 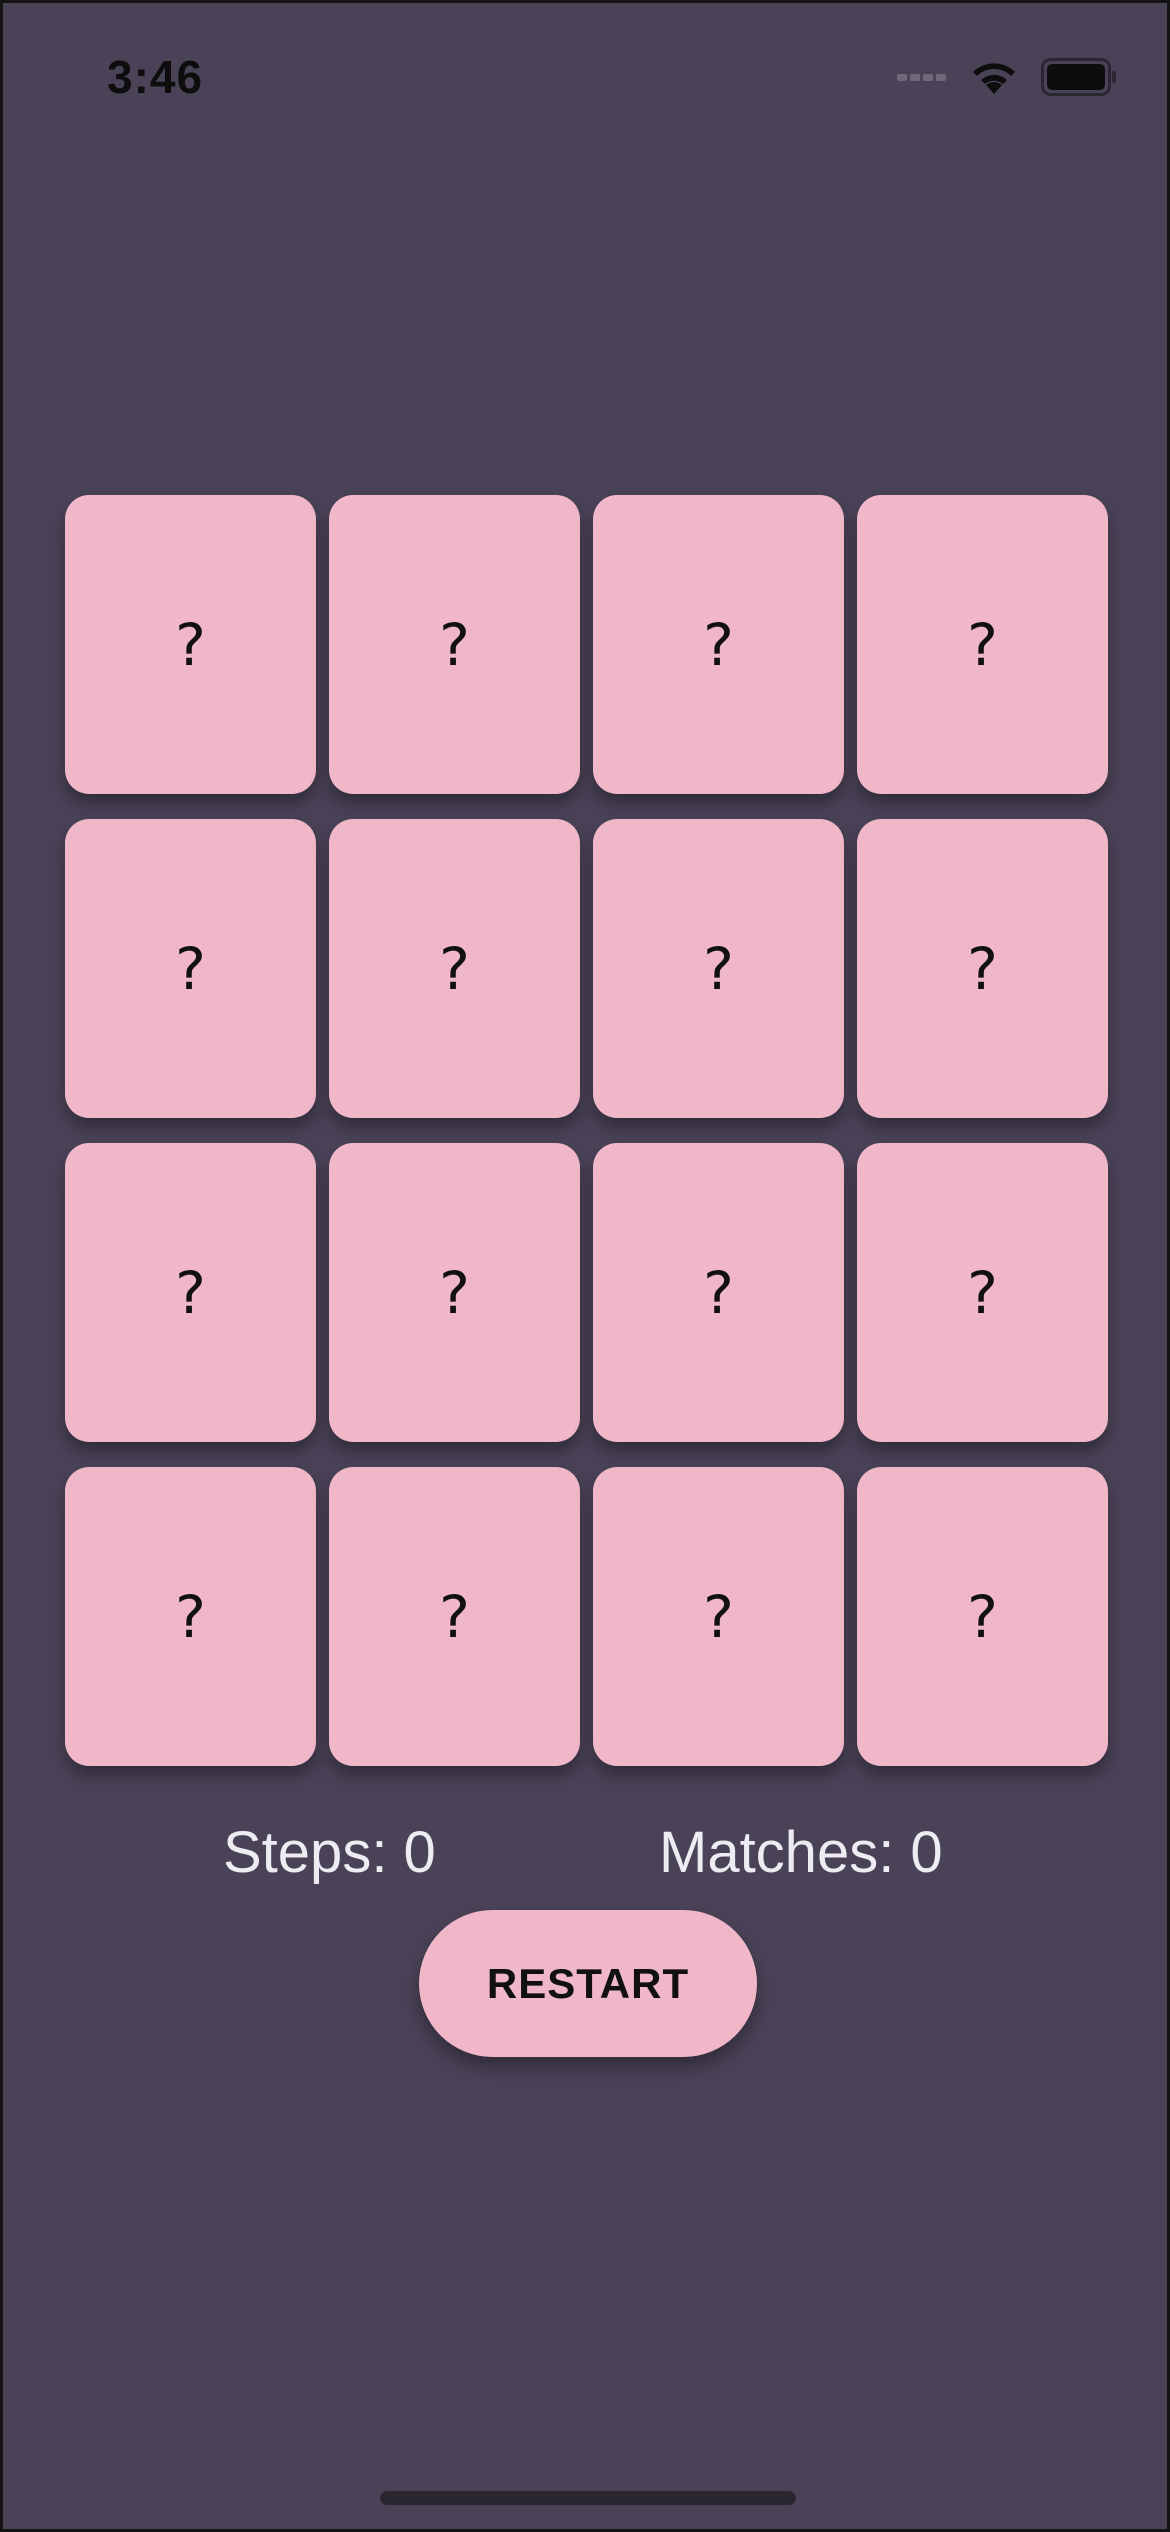 I want to click on steps-counter: Steps: 0, so click(x=329, y=1852).